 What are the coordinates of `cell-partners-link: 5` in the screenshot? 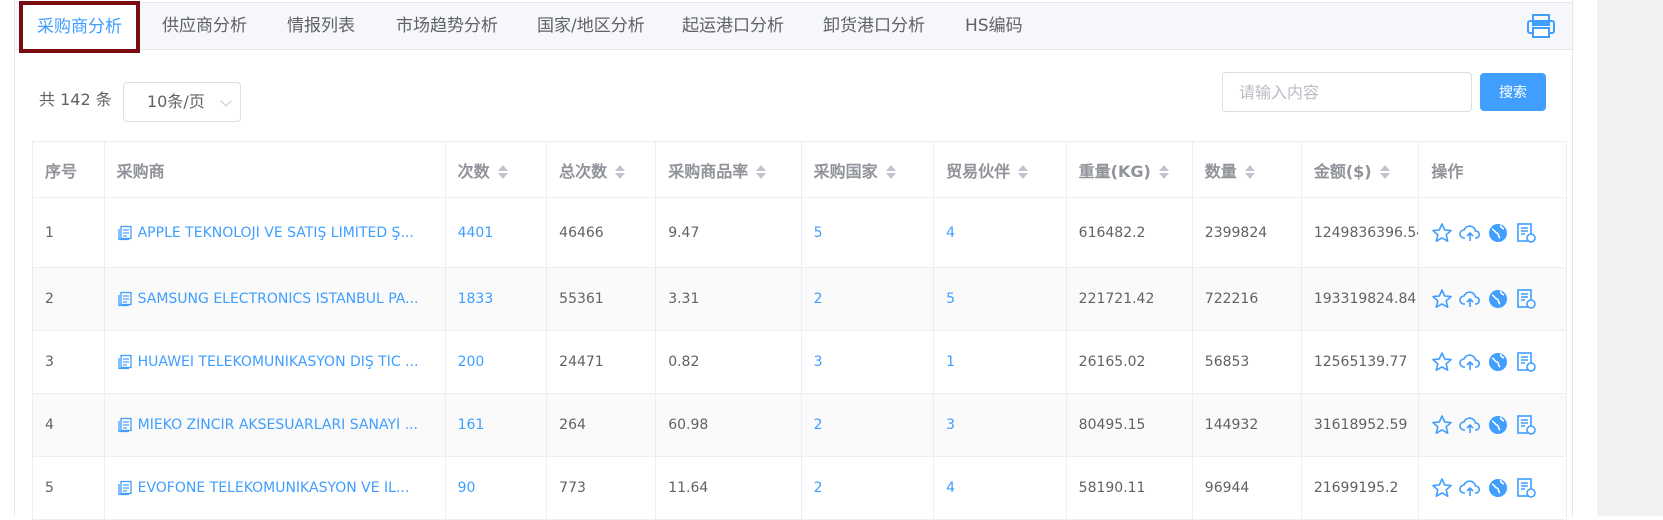 It's located at (1000, 299).